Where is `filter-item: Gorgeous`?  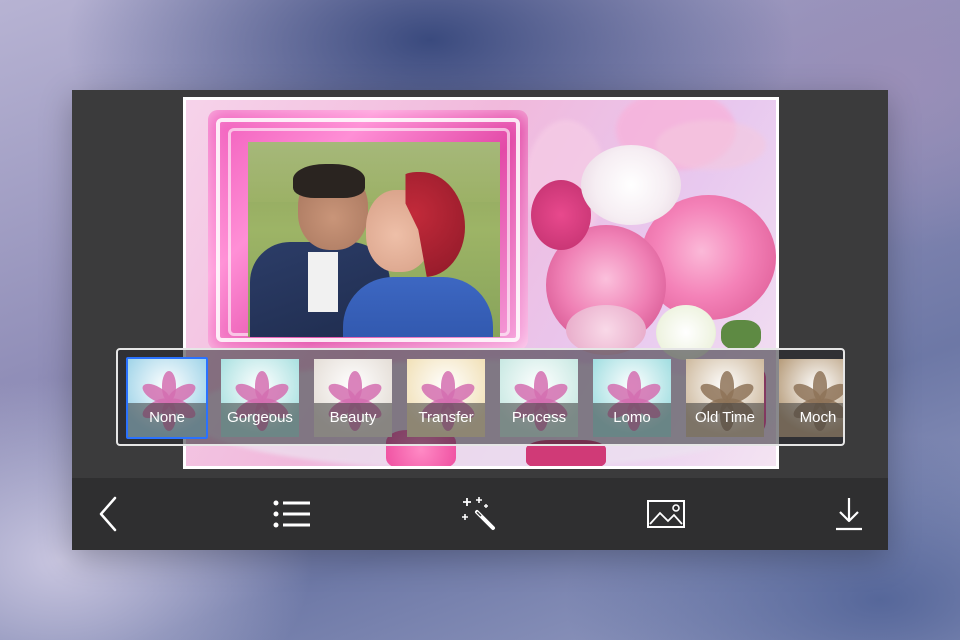
filter-item: Gorgeous is located at coordinates (260, 398).